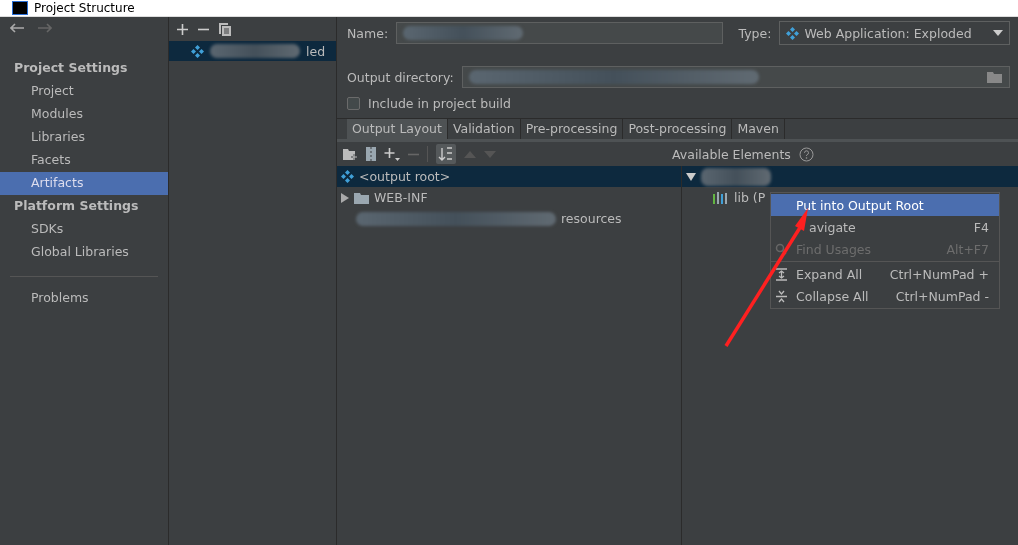  Describe the element at coordinates (368, 33) in the screenshot. I see `name-label: Name:` at that location.